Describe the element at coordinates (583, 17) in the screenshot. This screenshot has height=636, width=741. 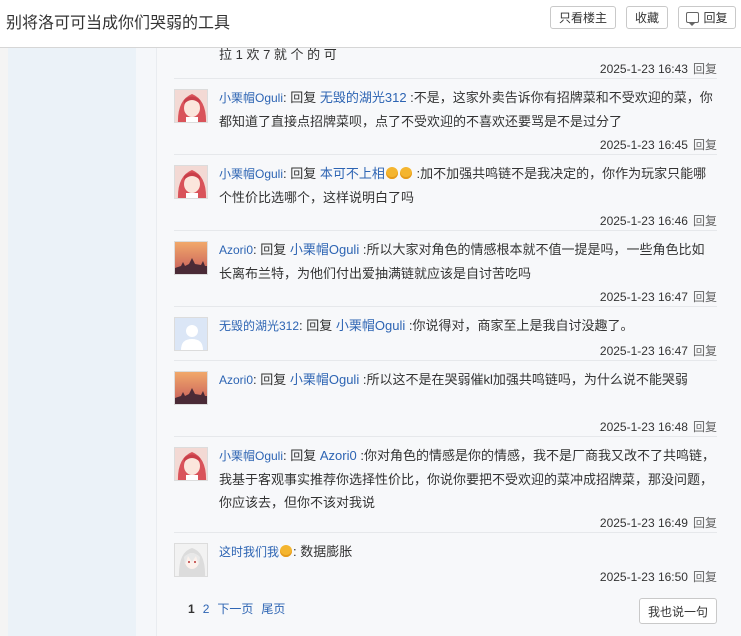
I see `only-op-button: 只看楼主` at that location.